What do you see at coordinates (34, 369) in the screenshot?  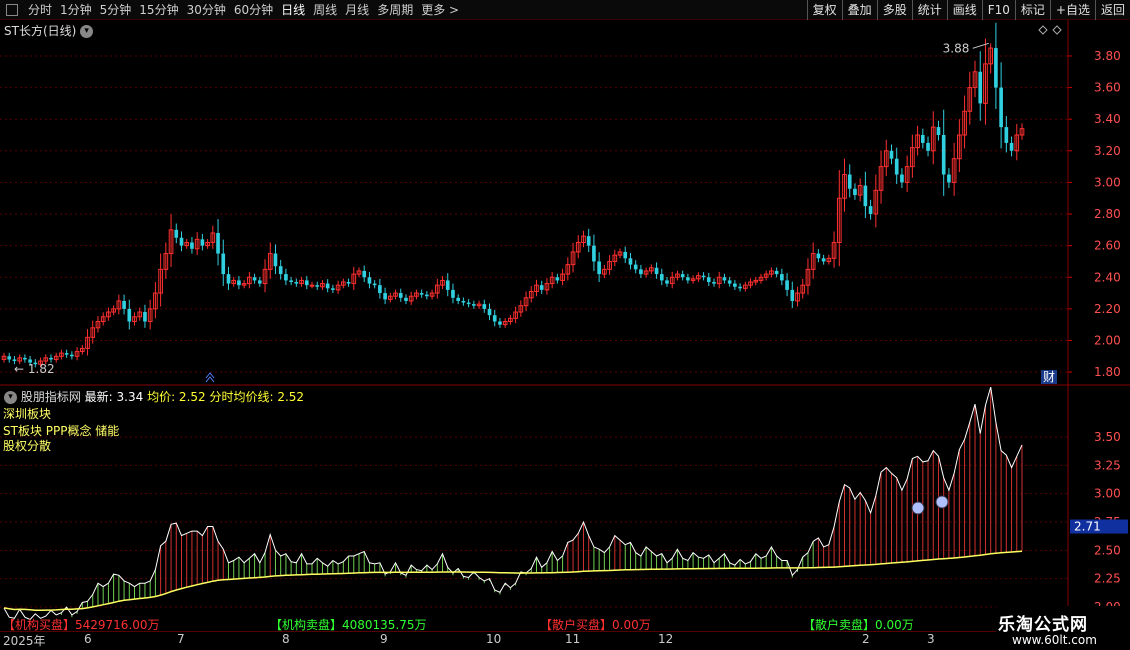 I see `low-label: ← 1.82` at bounding box center [34, 369].